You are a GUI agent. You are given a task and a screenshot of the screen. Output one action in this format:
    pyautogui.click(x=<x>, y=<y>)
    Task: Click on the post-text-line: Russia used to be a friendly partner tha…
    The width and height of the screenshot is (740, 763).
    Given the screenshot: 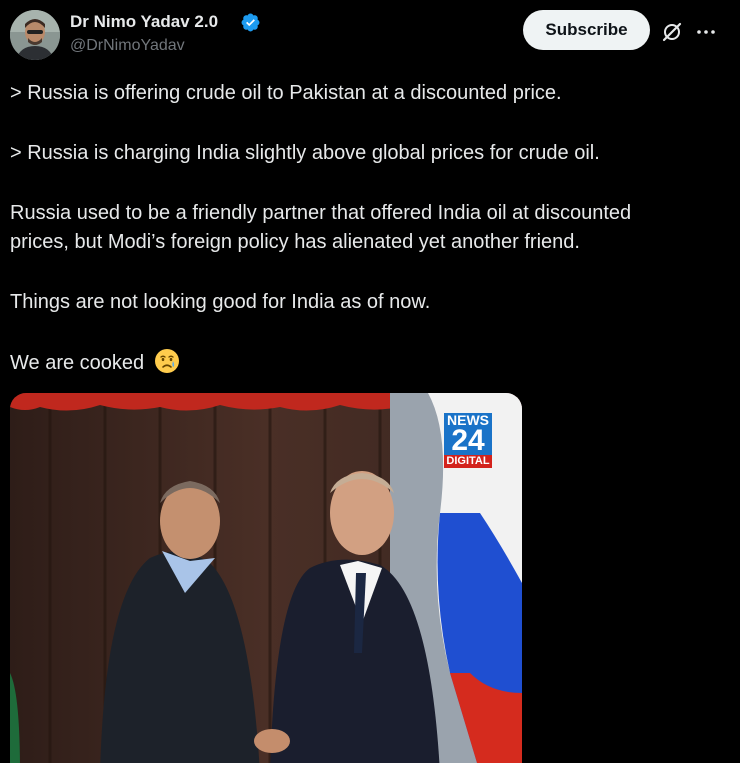 What is the action you would take?
    pyautogui.click(x=321, y=213)
    